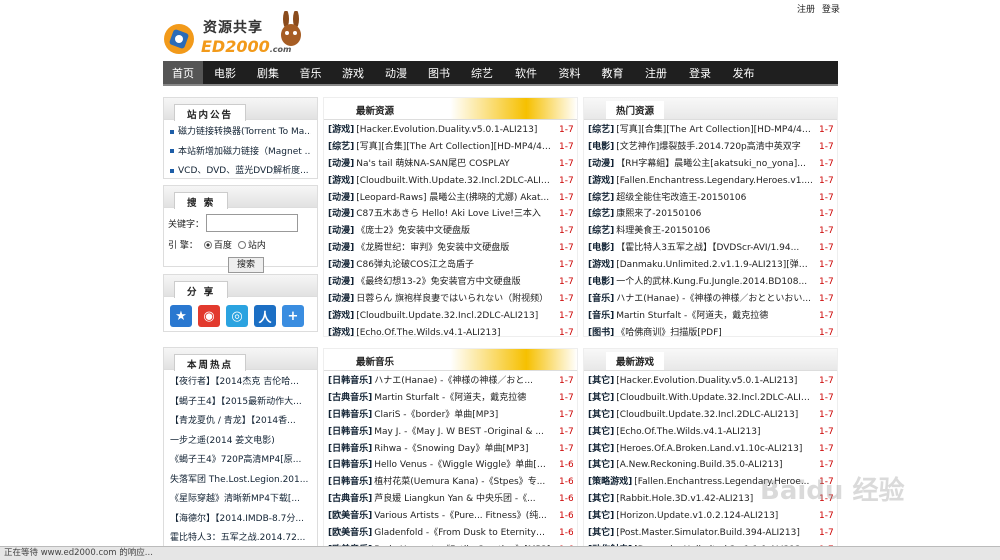 The width and height of the screenshot is (1000, 560). I want to click on resource-title: [文艺神作]爆裂鼓手.2014.720p高清中英双字, so click(714, 147).